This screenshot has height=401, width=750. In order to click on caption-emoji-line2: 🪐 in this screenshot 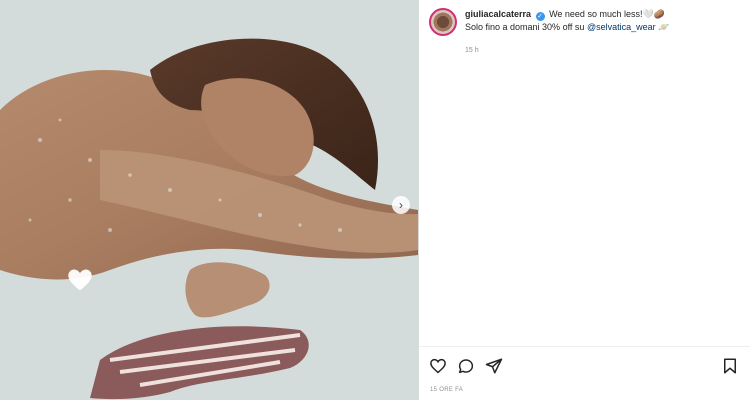, I will do `click(664, 27)`.